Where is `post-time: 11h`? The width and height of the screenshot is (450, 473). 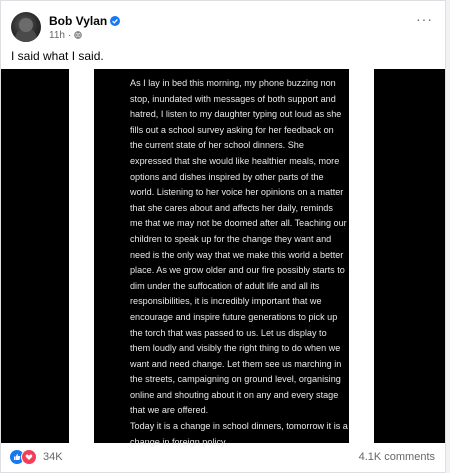
post-time: 11h is located at coordinates (57, 35).